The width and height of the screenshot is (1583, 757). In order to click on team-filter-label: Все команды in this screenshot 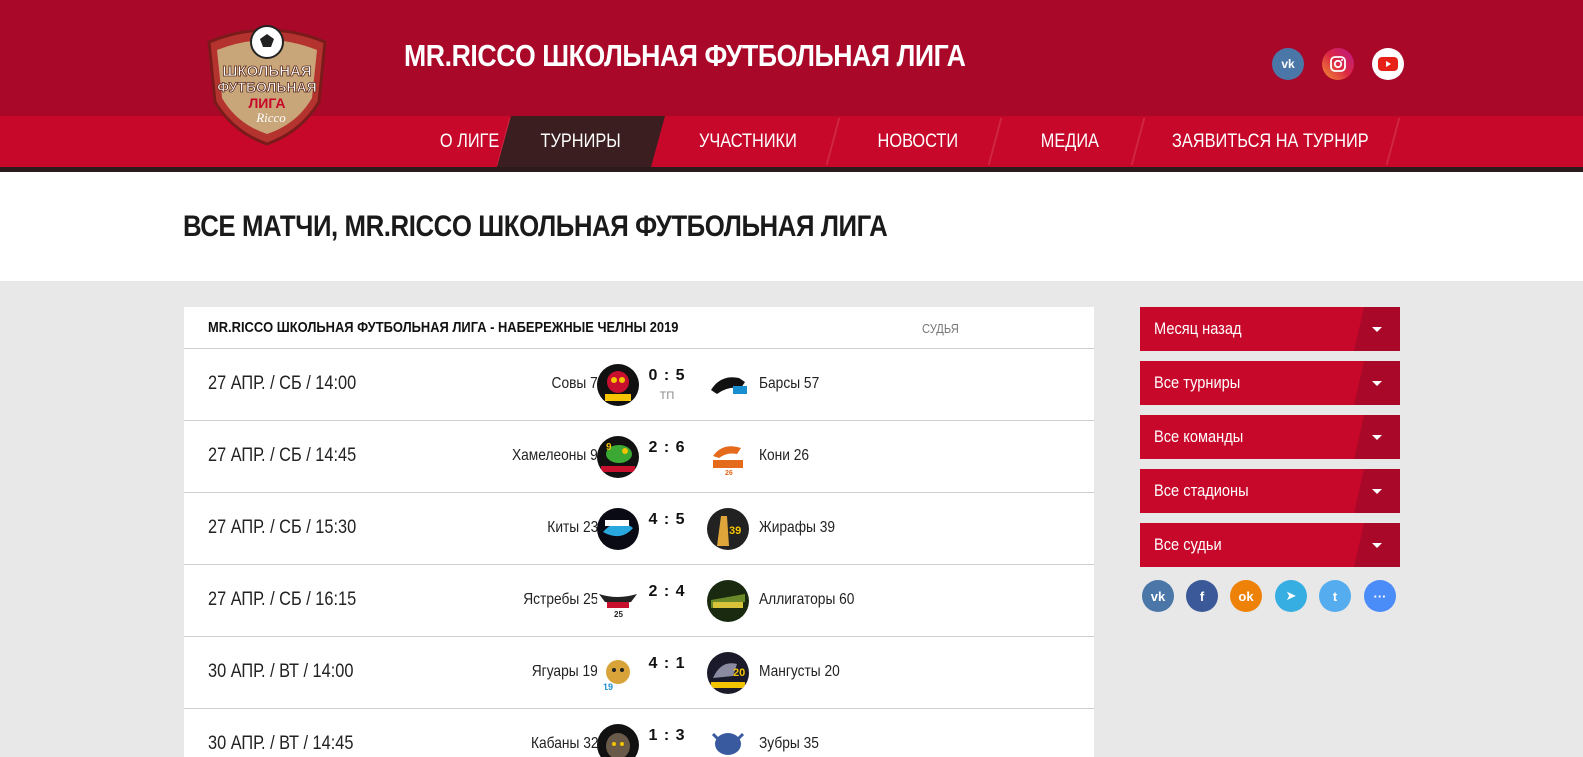, I will do `click(1199, 436)`.